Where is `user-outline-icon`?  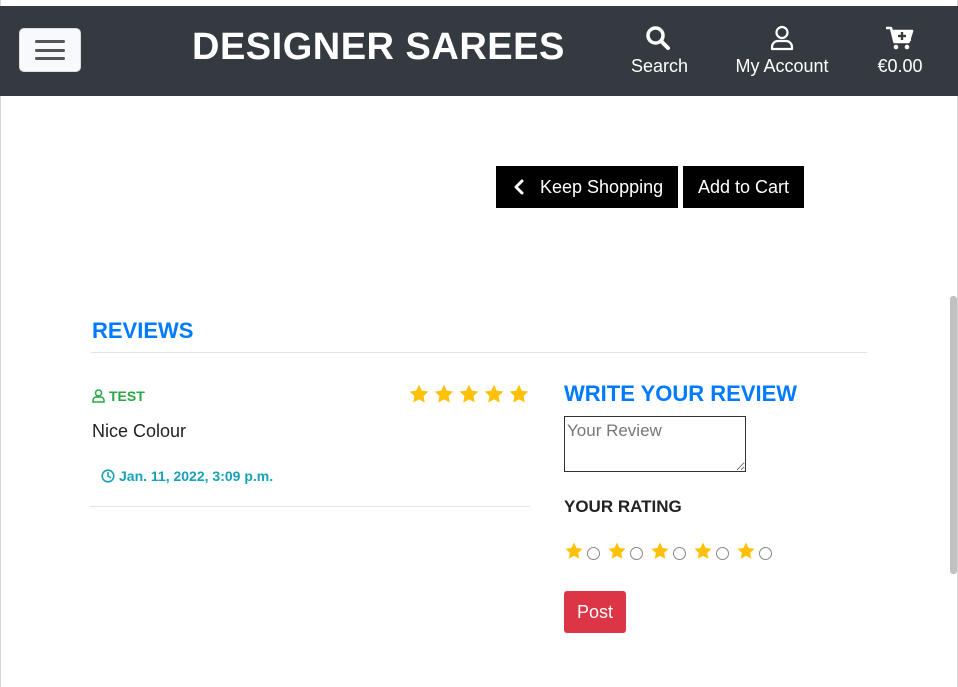
user-outline-icon is located at coordinates (98, 396).